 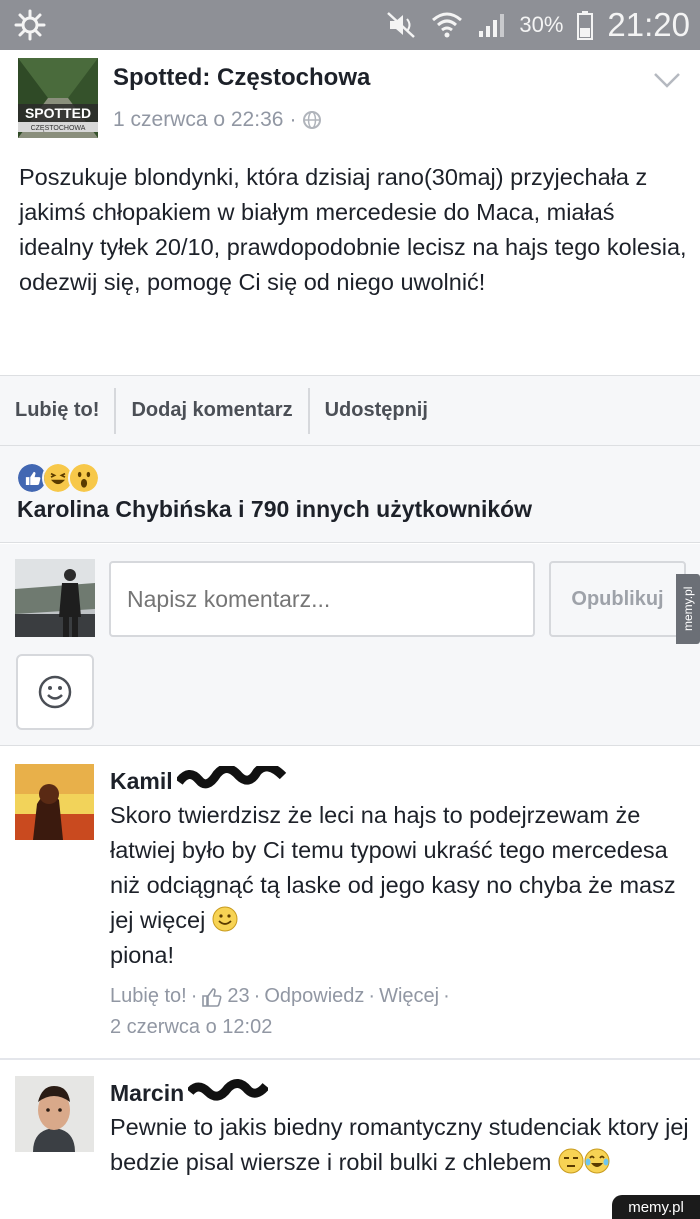 What do you see at coordinates (597, 1161) in the screenshot?
I see `tears-of-joy-emoji-icon` at bounding box center [597, 1161].